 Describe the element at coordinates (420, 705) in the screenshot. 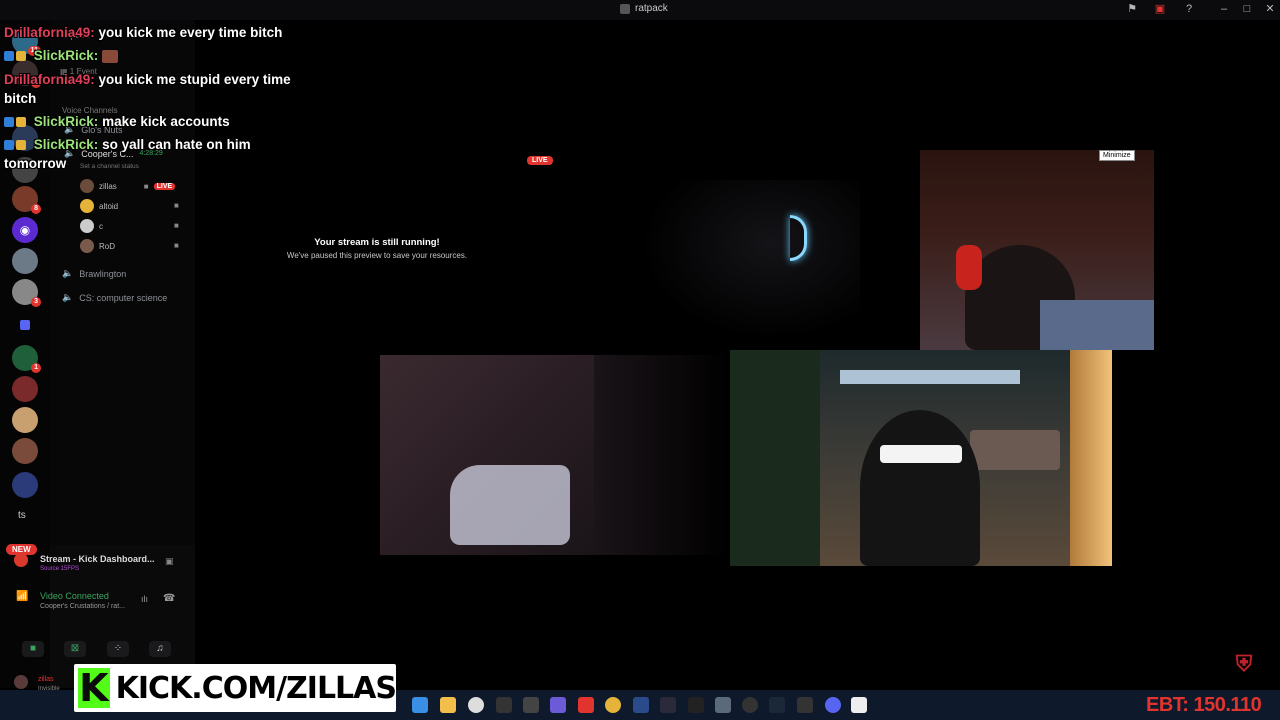

I see `start-icon` at that location.